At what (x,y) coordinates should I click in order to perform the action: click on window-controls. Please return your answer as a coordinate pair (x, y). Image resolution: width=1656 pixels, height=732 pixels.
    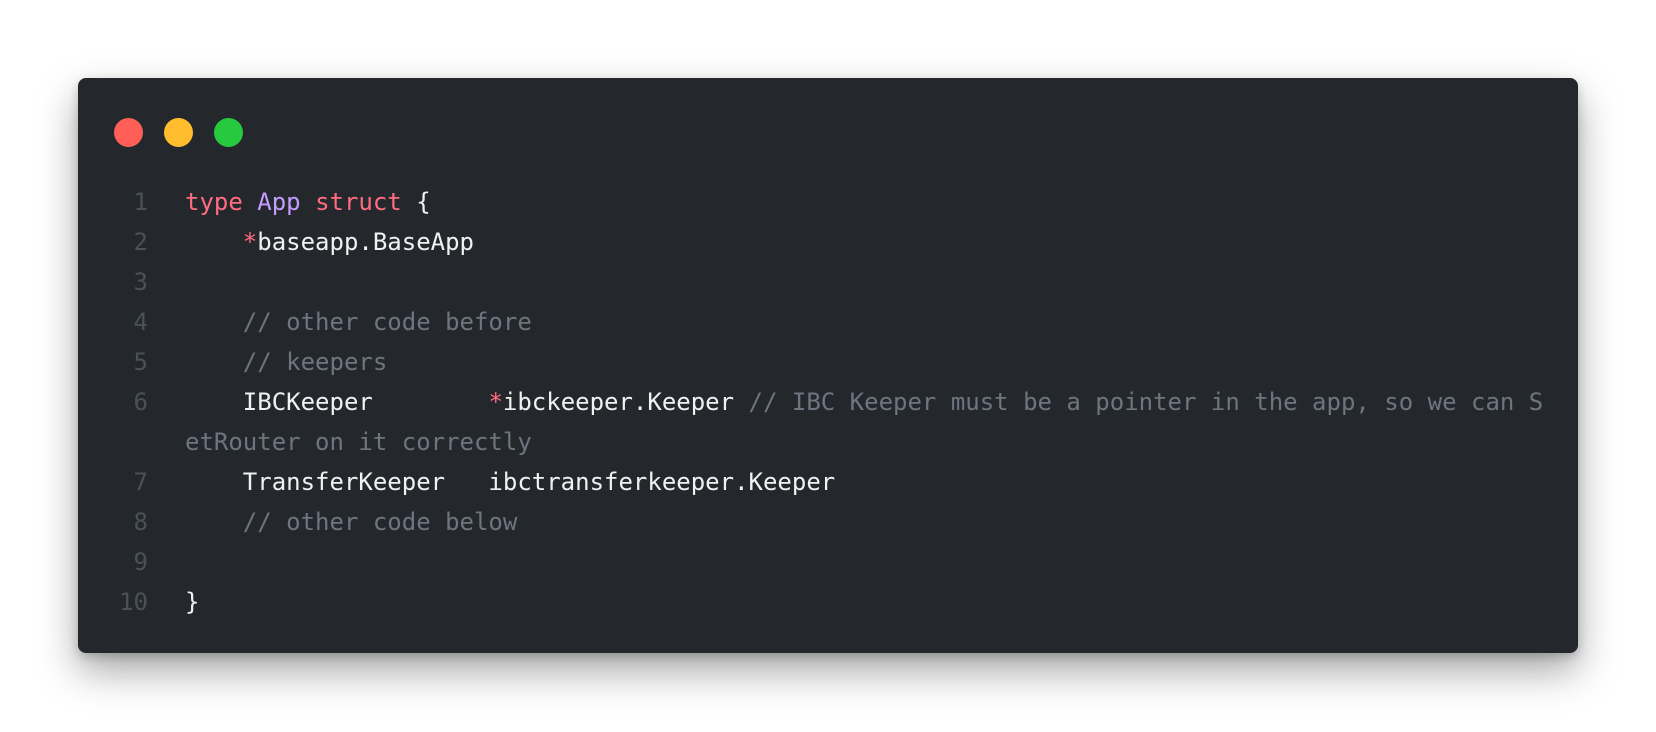
    Looking at the image, I should click on (178, 132).